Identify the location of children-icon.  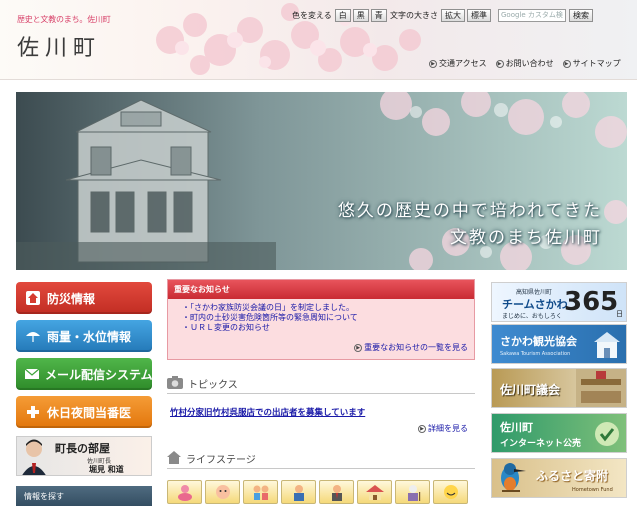
(260, 492).